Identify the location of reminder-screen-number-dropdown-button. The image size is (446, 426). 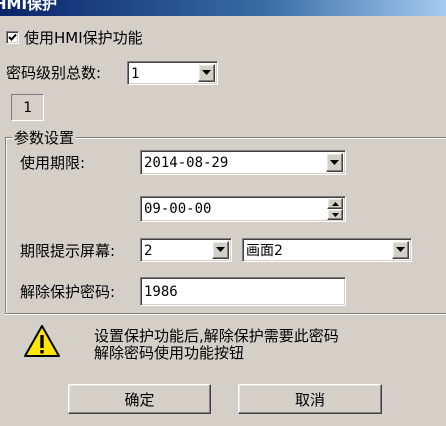
(220, 250).